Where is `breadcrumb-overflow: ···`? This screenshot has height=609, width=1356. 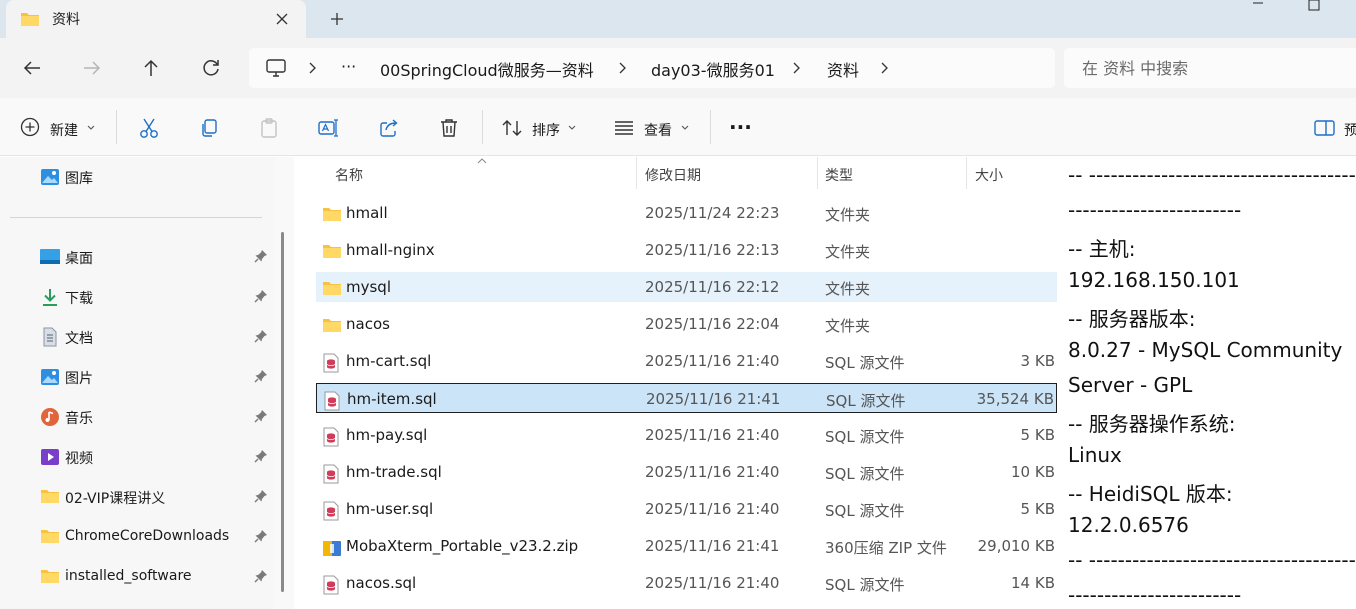
breadcrumb-overflow: ··· is located at coordinates (348, 66).